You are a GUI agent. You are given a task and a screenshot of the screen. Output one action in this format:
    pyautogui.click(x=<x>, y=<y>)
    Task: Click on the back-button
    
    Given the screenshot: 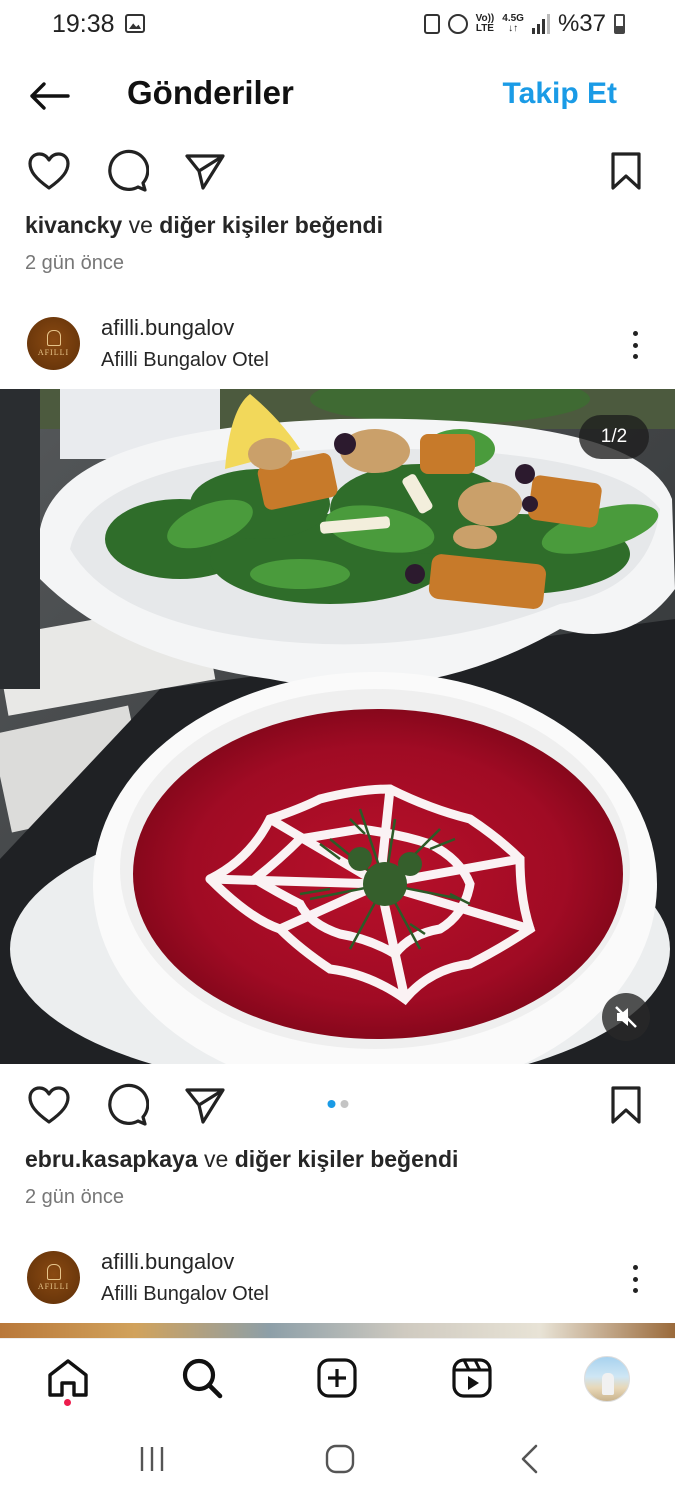 What is the action you would take?
    pyautogui.click(x=50, y=96)
    